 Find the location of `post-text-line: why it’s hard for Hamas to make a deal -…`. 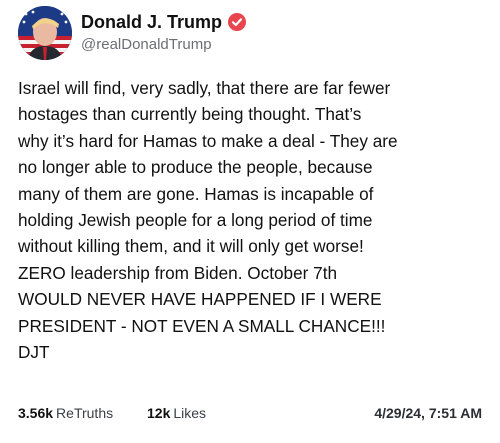

post-text-line: why it’s hard for Hamas to make a deal -… is located at coordinates (208, 140).